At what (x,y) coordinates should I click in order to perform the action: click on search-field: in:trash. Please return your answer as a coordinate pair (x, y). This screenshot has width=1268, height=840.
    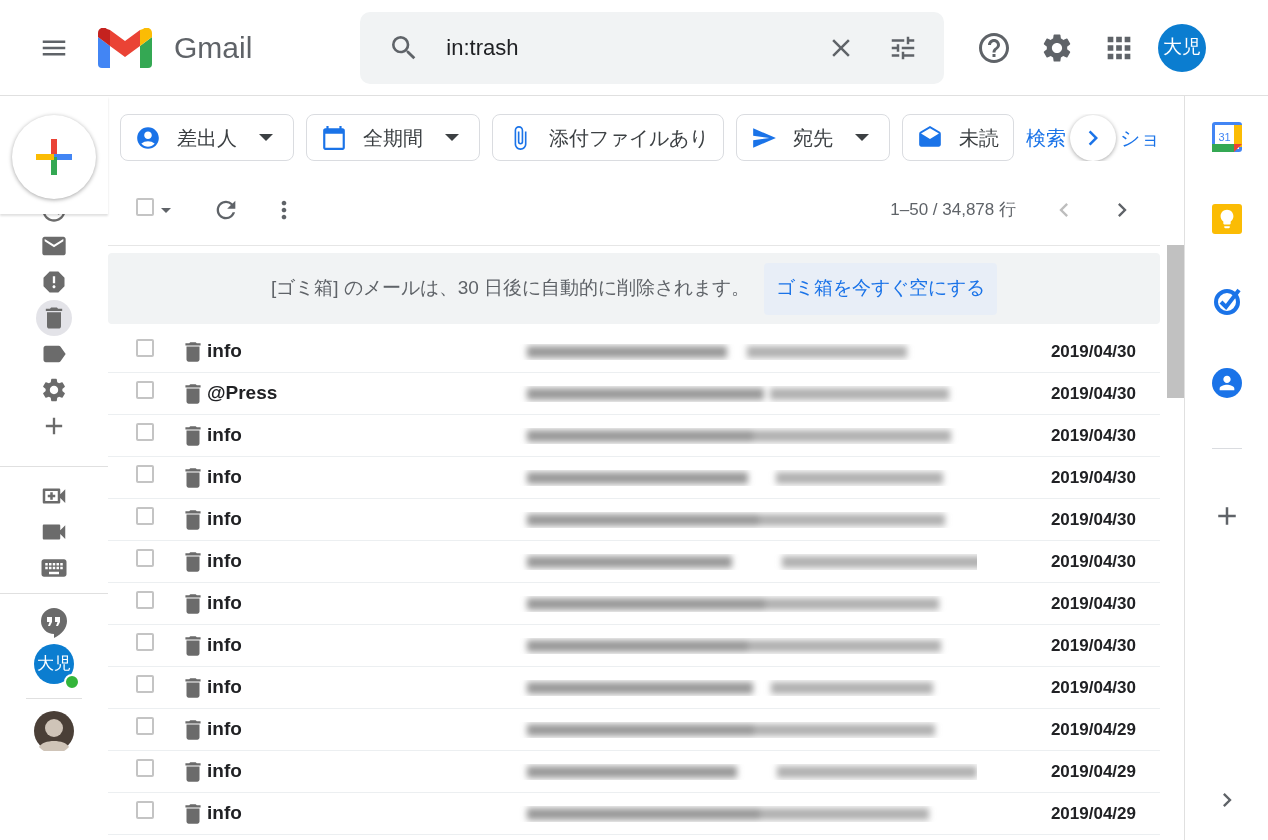
    Looking at the image, I should click on (652, 47).